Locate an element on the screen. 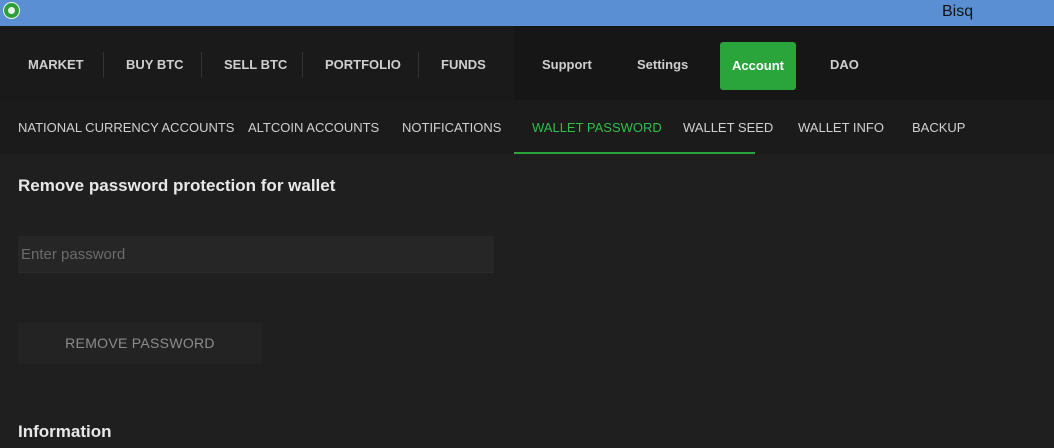 Image resolution: width=1054 pixels, height=448 pixels. tab-wallet-info: WALLET INFO is located at coordinates (841, 127).